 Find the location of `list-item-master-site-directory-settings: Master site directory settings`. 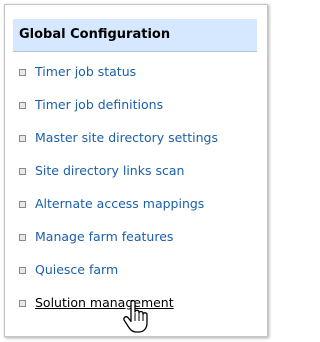

list-item-master-site-directory-settings: Master site directory settings is located at coordinates (118, 145).